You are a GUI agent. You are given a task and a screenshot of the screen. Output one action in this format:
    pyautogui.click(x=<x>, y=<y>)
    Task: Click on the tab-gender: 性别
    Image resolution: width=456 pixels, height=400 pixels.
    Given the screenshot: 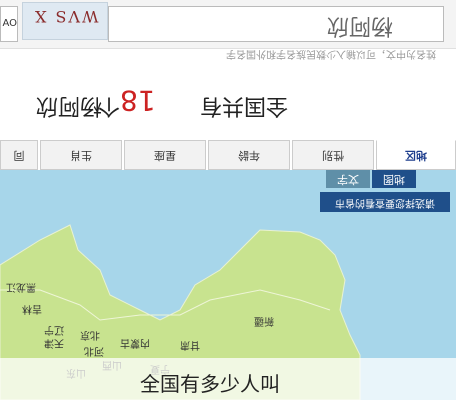 What is the action you would take?
    pyautogui.click(x=333, y=155)
    